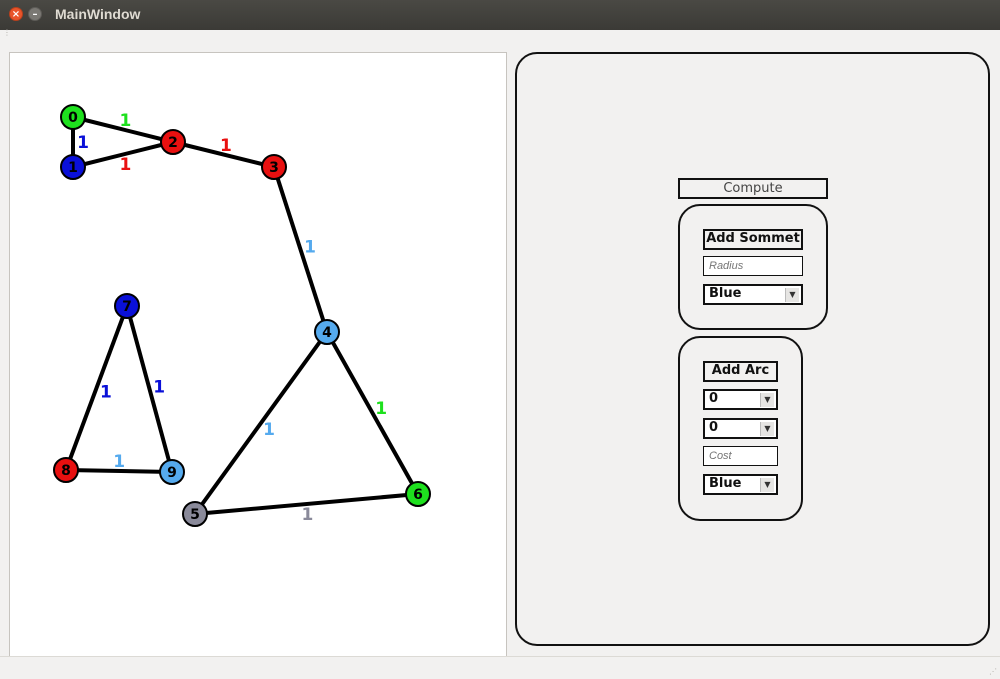  Describe the element at coordinates (740, 399) in the screenshot. I see `arc-from-select: 0 ▼` at that location.